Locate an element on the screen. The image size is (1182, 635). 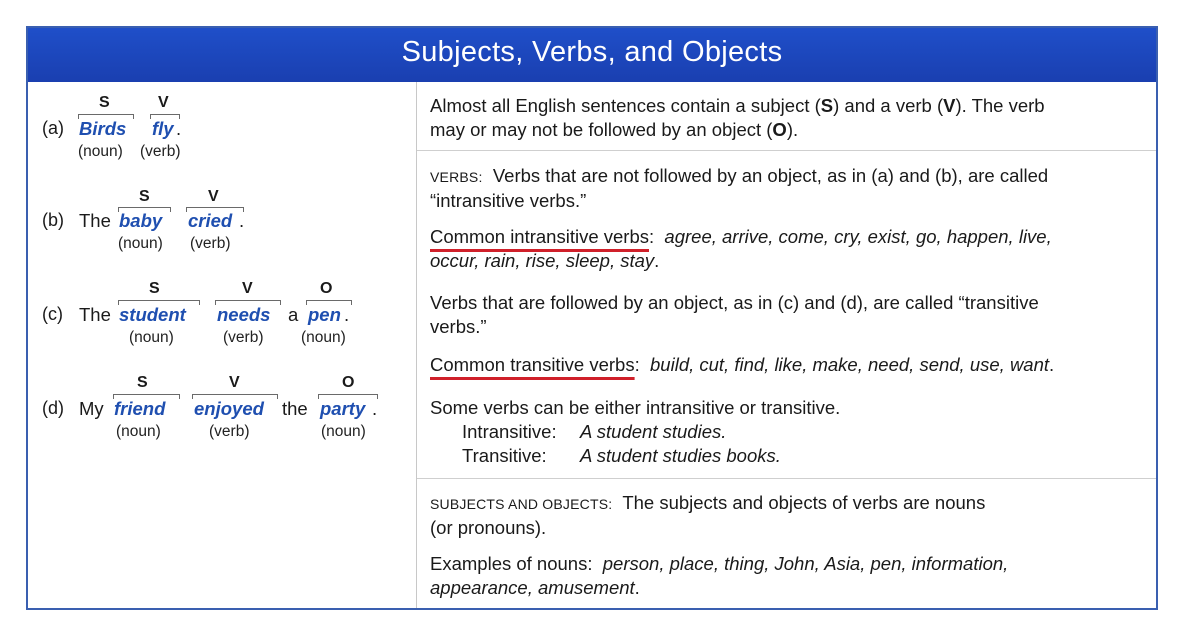
verb-word: needs is located at coordinates (244, 314).